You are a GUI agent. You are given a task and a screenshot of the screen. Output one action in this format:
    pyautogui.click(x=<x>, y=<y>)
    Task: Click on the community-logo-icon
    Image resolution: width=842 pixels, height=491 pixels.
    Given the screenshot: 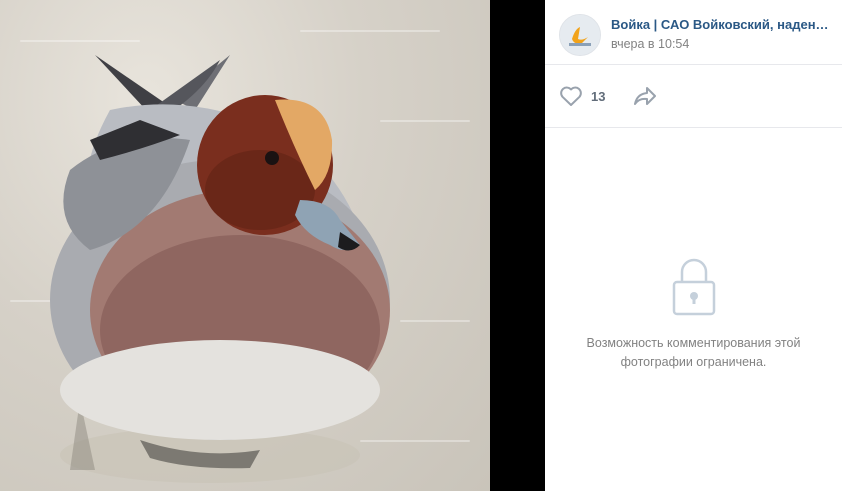 What is the action you would take?
    pyautogui.click(x=580, y=35)
    